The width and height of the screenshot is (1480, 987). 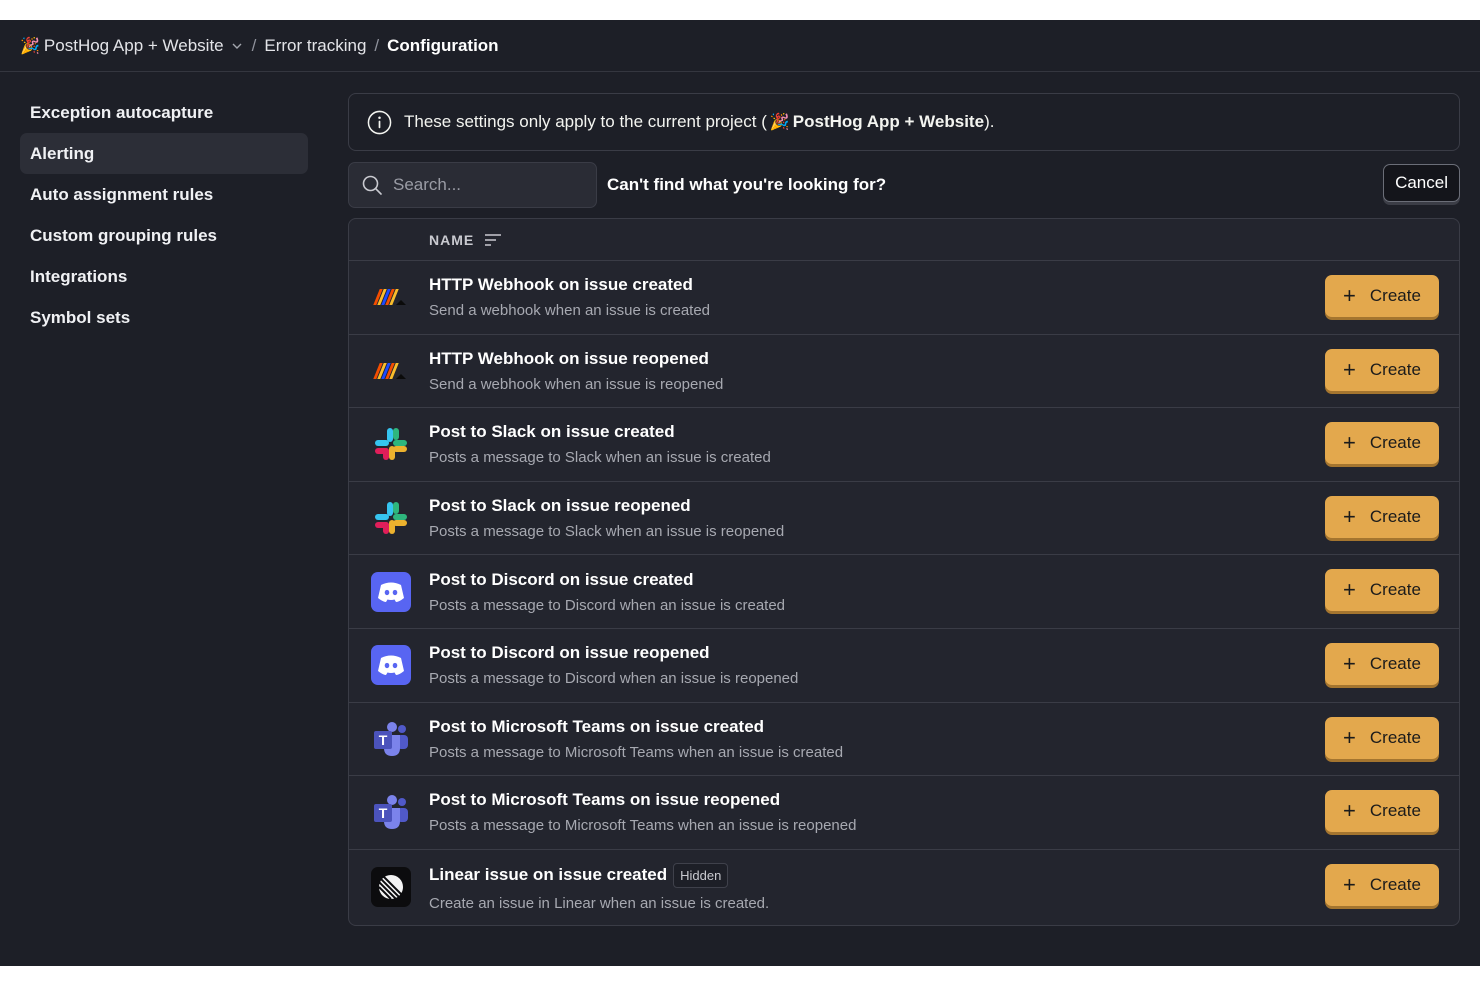 I want to click on create-post-to-microsoft-teams-on-issue-created-button: + Create, so click(x=1382, y=737).